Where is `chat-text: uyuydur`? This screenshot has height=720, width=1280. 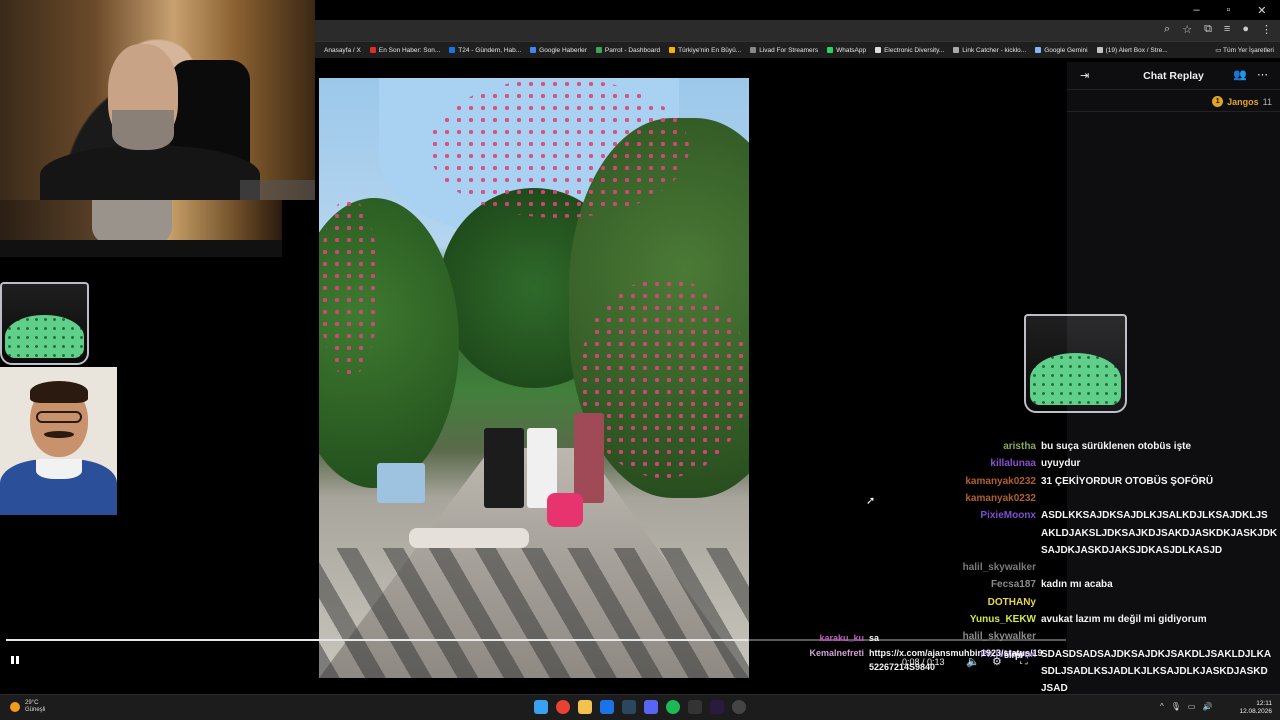
chat-text: uyuydur is located at coordinates (1061, 464).